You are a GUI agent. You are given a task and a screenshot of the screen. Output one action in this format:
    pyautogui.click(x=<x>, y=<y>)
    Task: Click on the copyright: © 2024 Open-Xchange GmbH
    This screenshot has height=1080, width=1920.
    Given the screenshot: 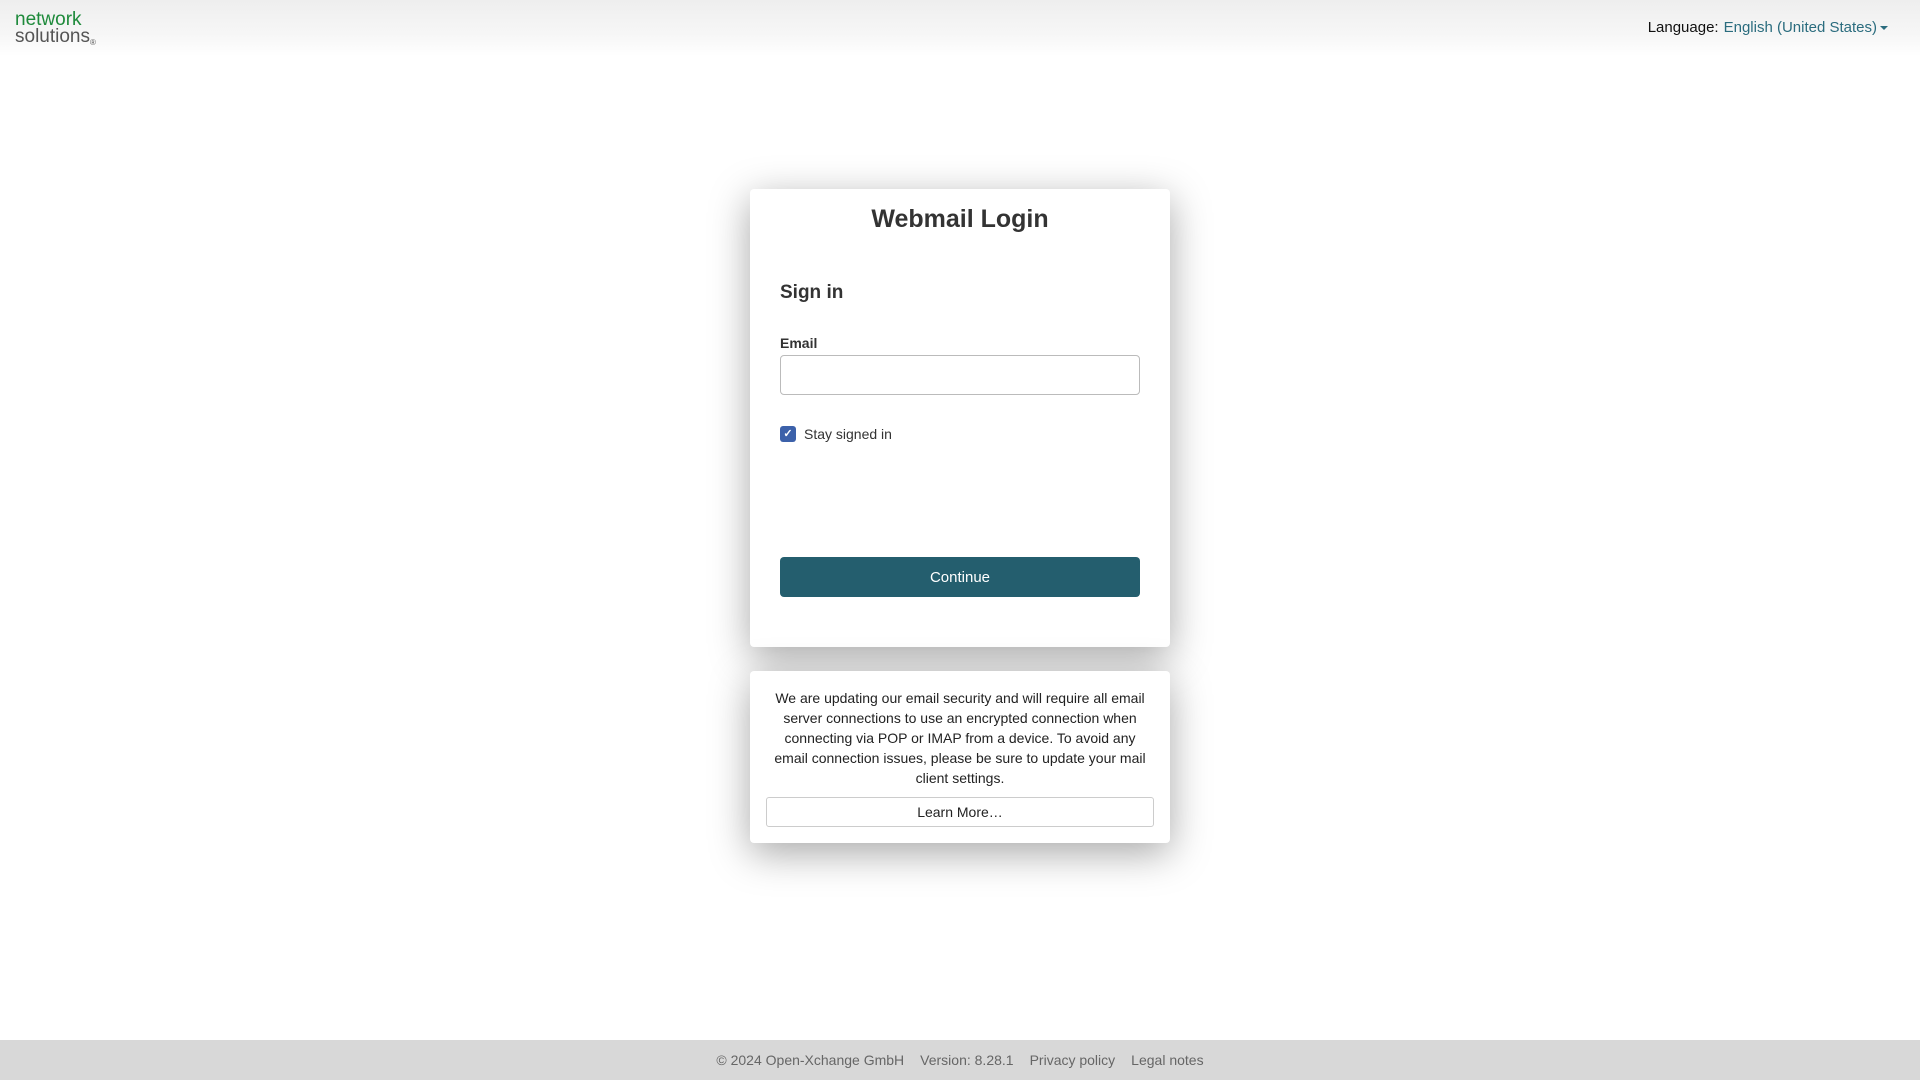 What is the action you would take?
    pyautogui.click(x=810, y=1060)
    